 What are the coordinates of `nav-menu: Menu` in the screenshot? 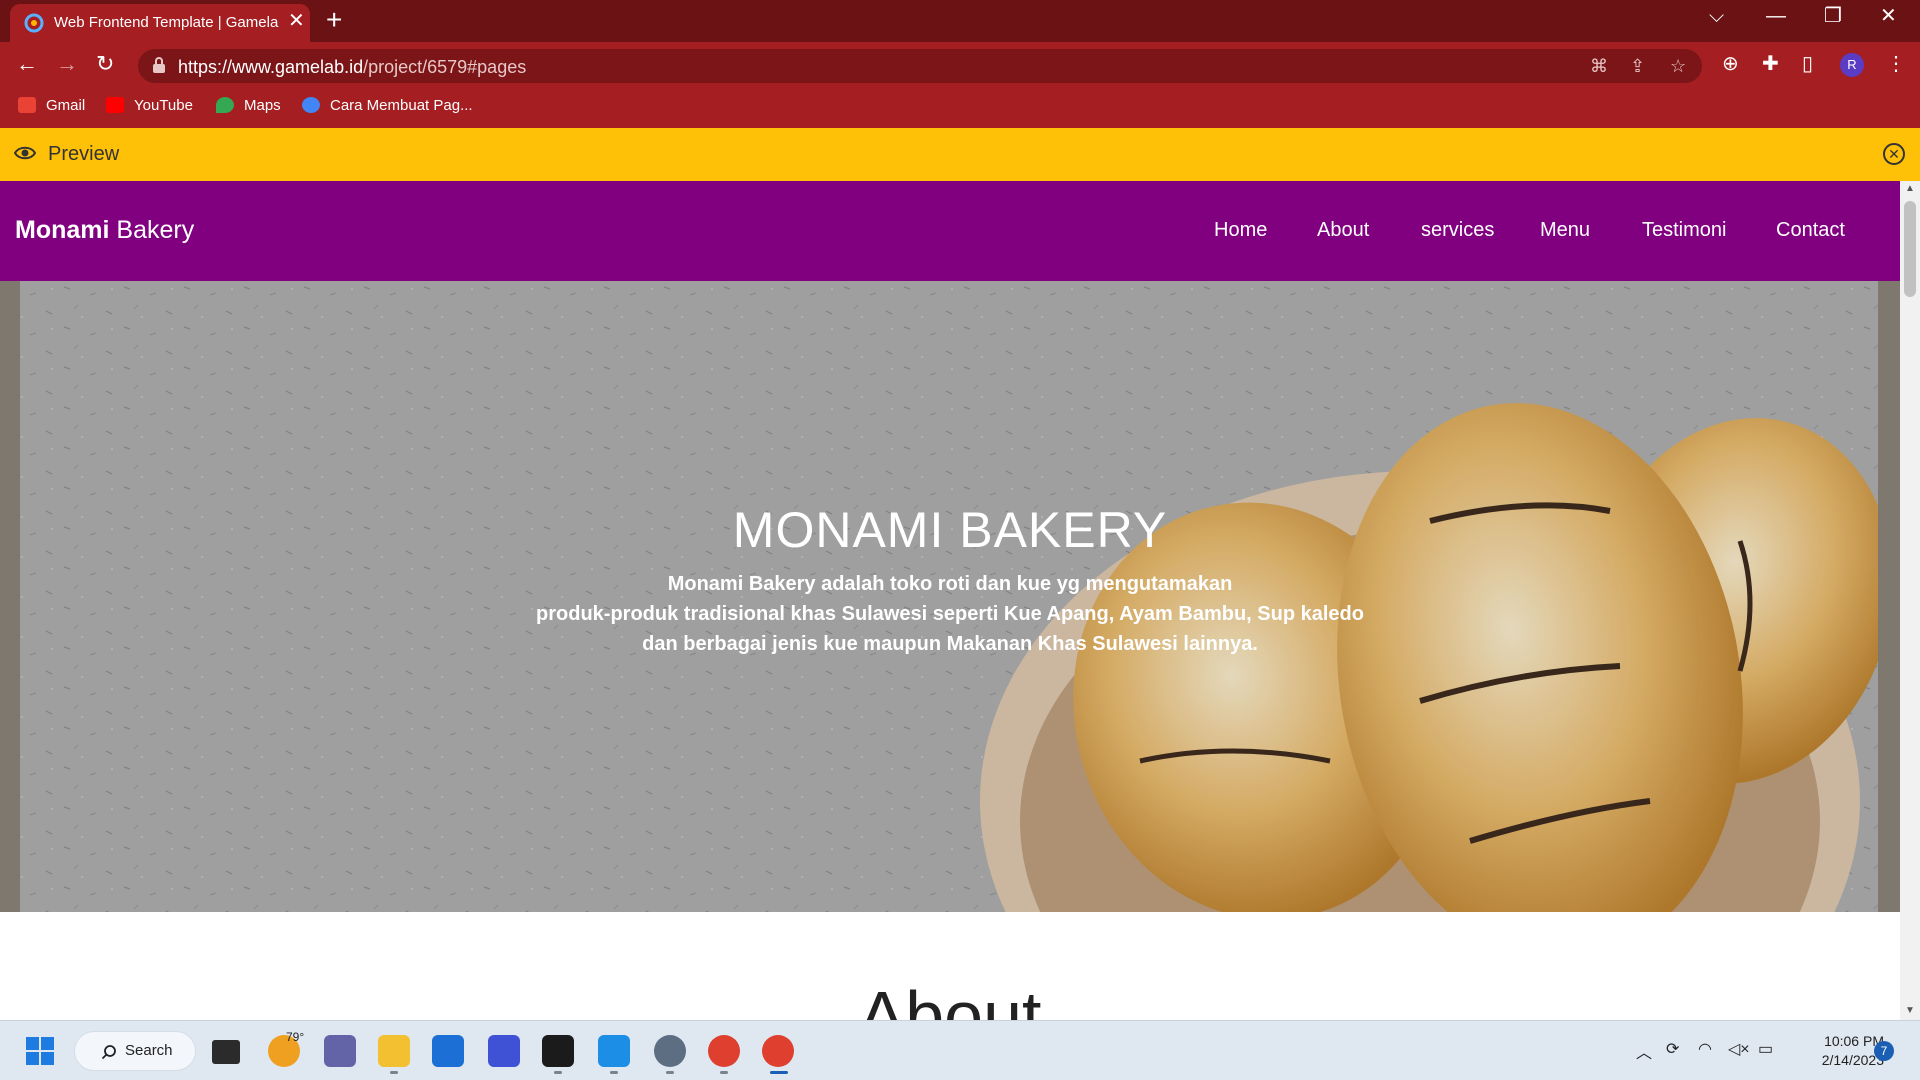 It's located at (1565, 230).